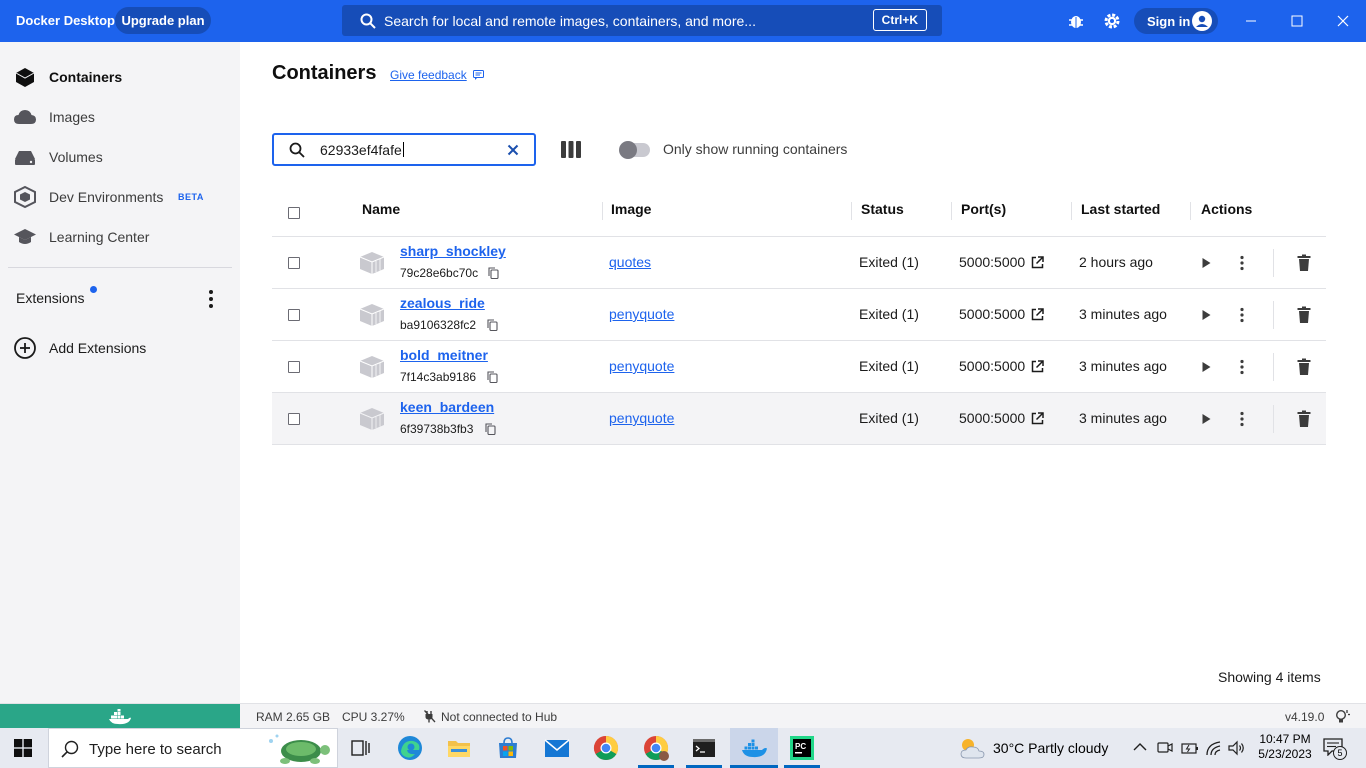 Image resolution: width=1366 pixels, height=768 pixels. I want to click on sidebar-item-containers: Containers, so click(120, 77).